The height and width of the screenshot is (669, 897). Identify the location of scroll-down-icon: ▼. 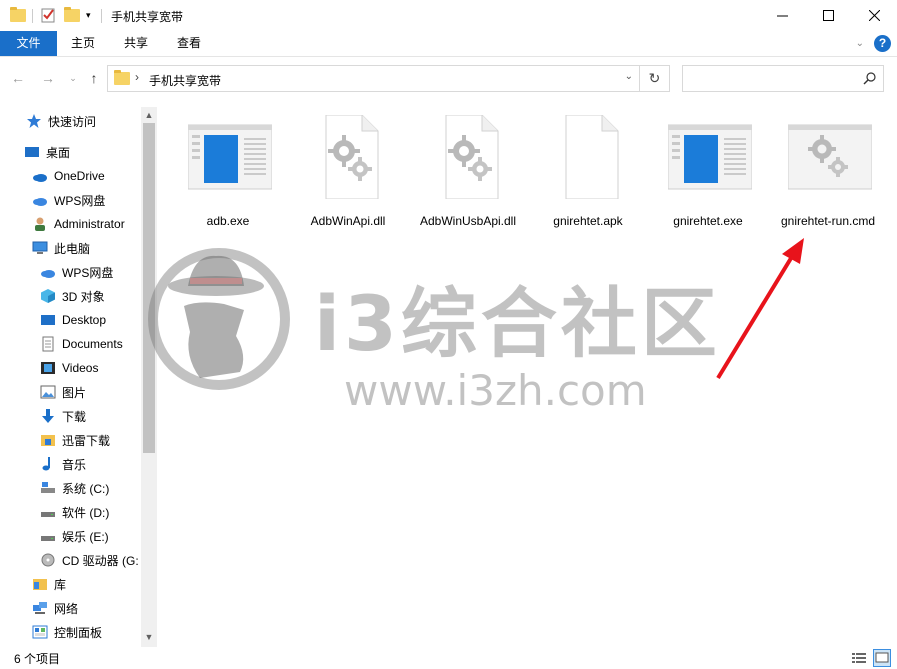
(149, 637).